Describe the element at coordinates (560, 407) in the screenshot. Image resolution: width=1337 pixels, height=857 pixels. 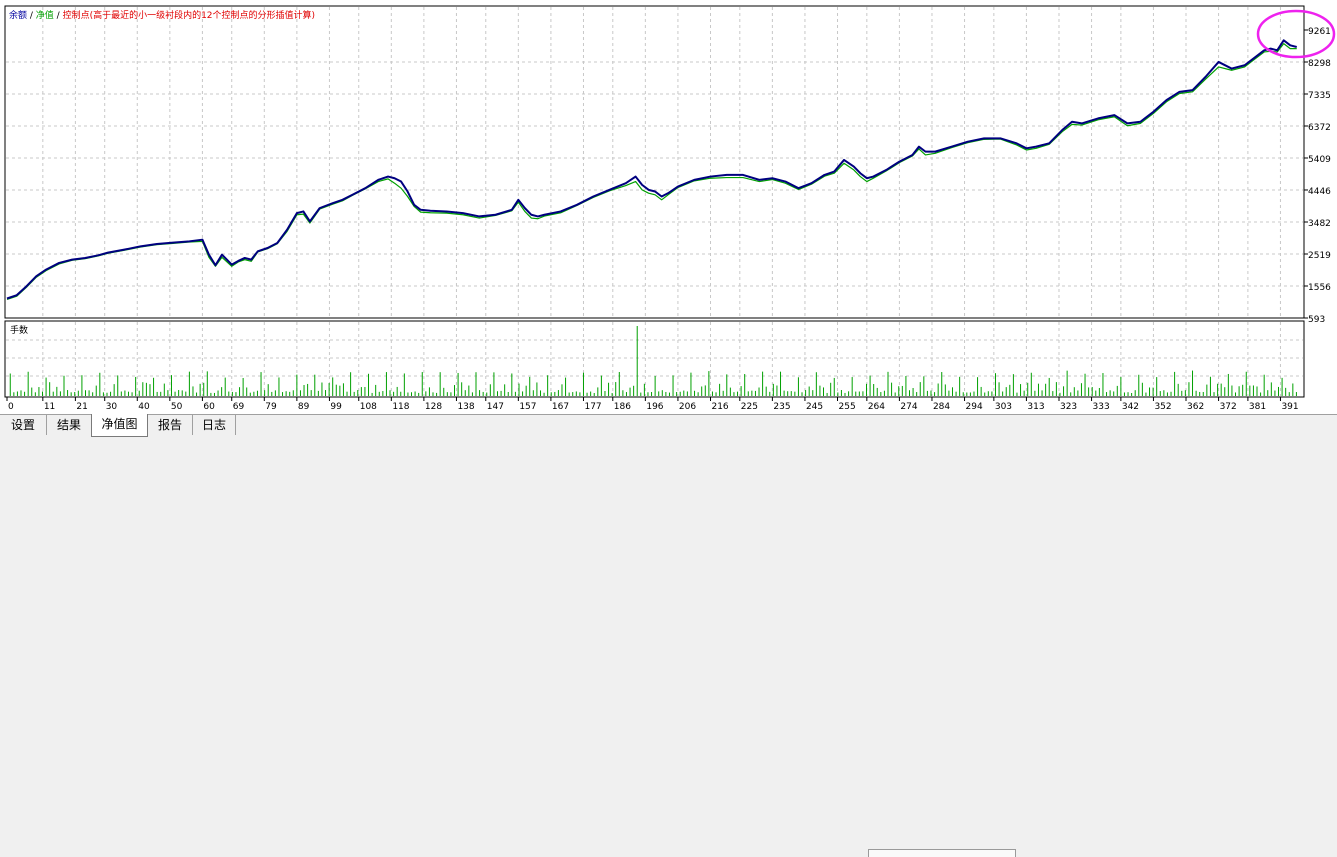
I see `x-tick-label: 167` at that location.